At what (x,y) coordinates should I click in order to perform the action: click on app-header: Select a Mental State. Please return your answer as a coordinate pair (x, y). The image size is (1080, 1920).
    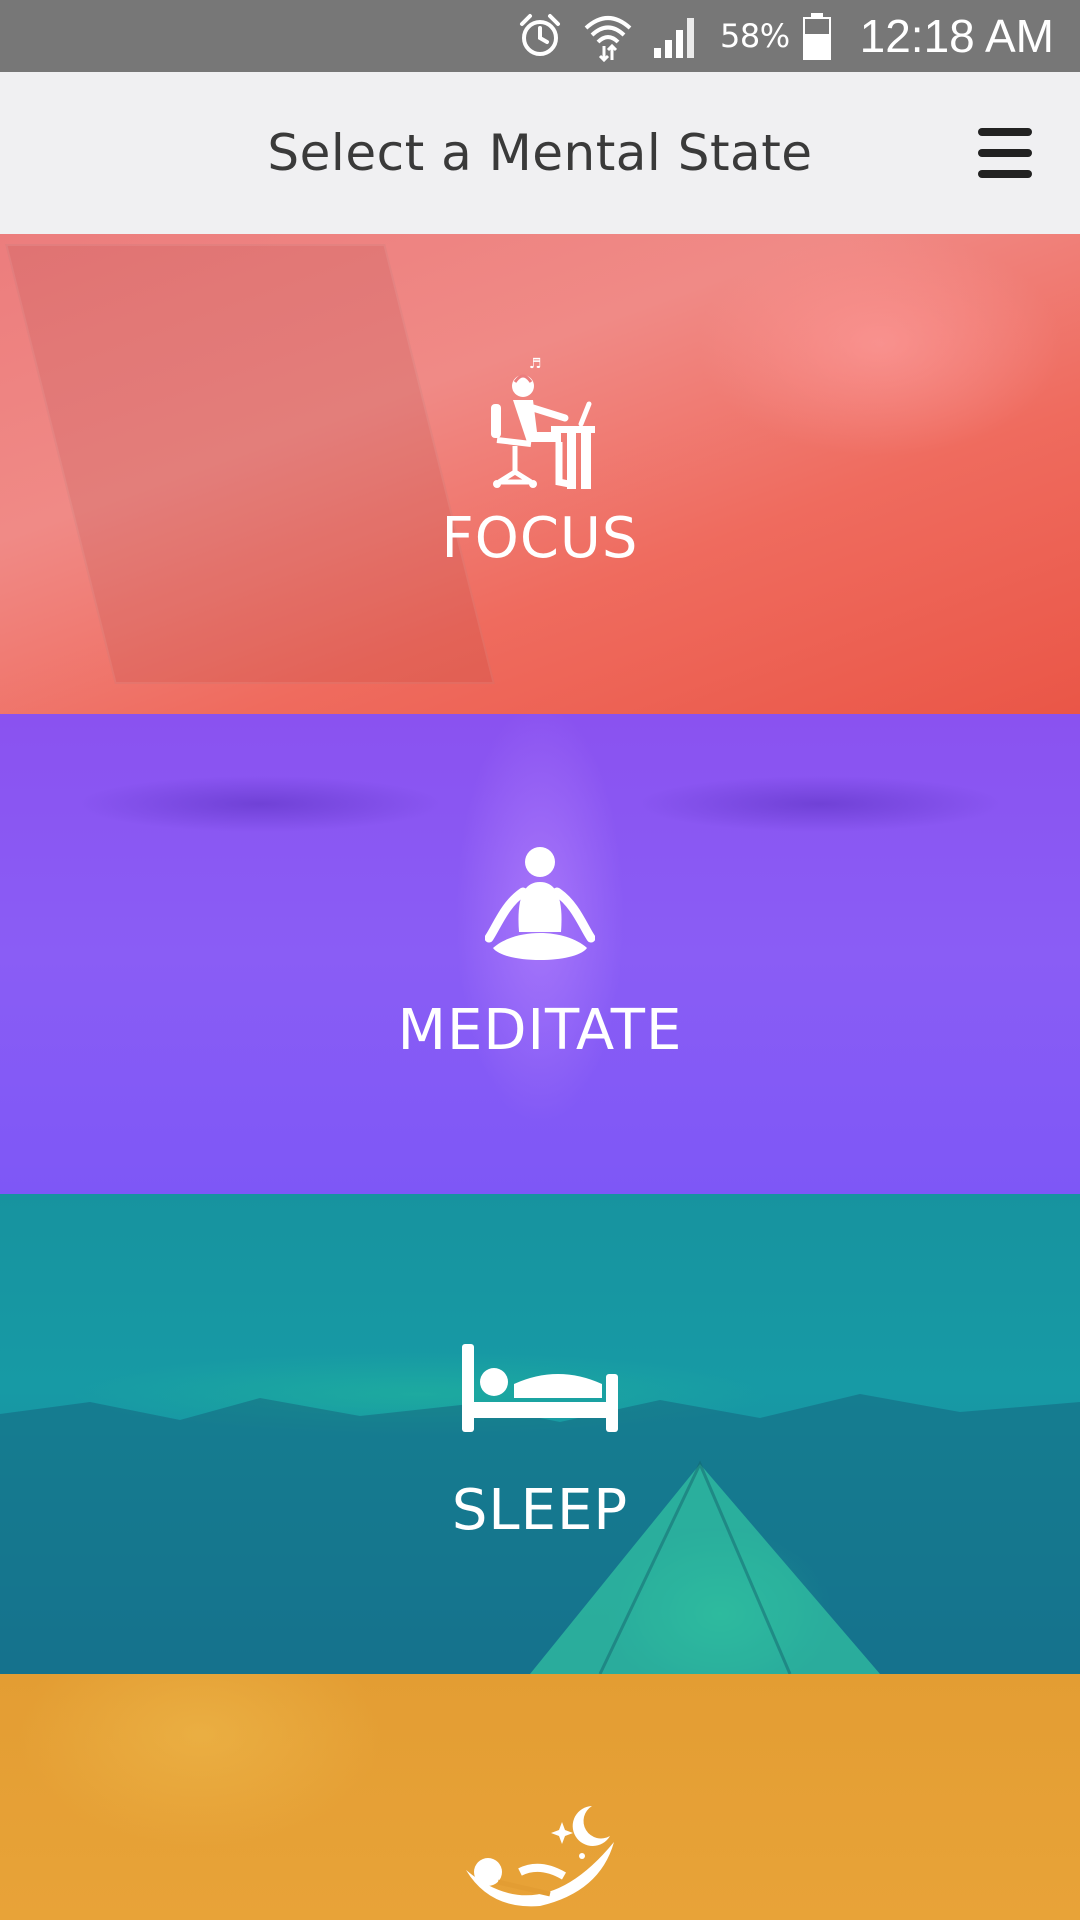
    Looking at the image, I should click on (540, 153).